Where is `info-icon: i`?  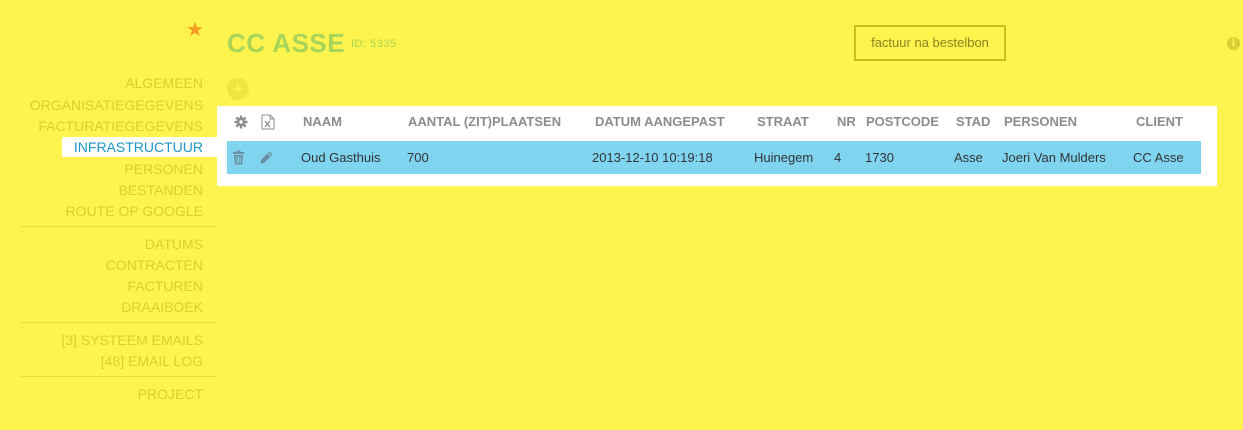 info-icon: i is located at coordinates (1233, 43).